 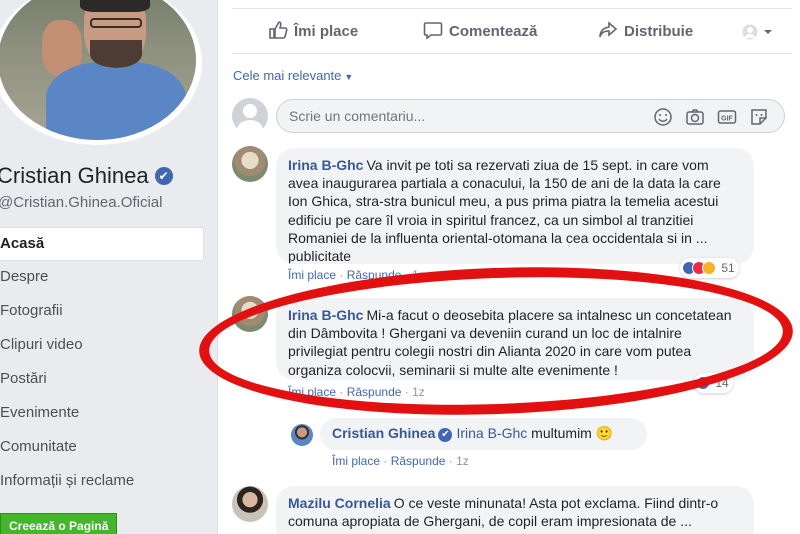 I want to click on wow-reaction-icon, so click(x=709, y=268).